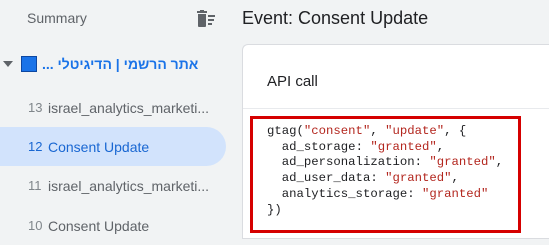 This screenshot has width=549, height=245. Describe the element at coordinates (455, 131) in the screenshot. I see `code-punct: , {` at that location.